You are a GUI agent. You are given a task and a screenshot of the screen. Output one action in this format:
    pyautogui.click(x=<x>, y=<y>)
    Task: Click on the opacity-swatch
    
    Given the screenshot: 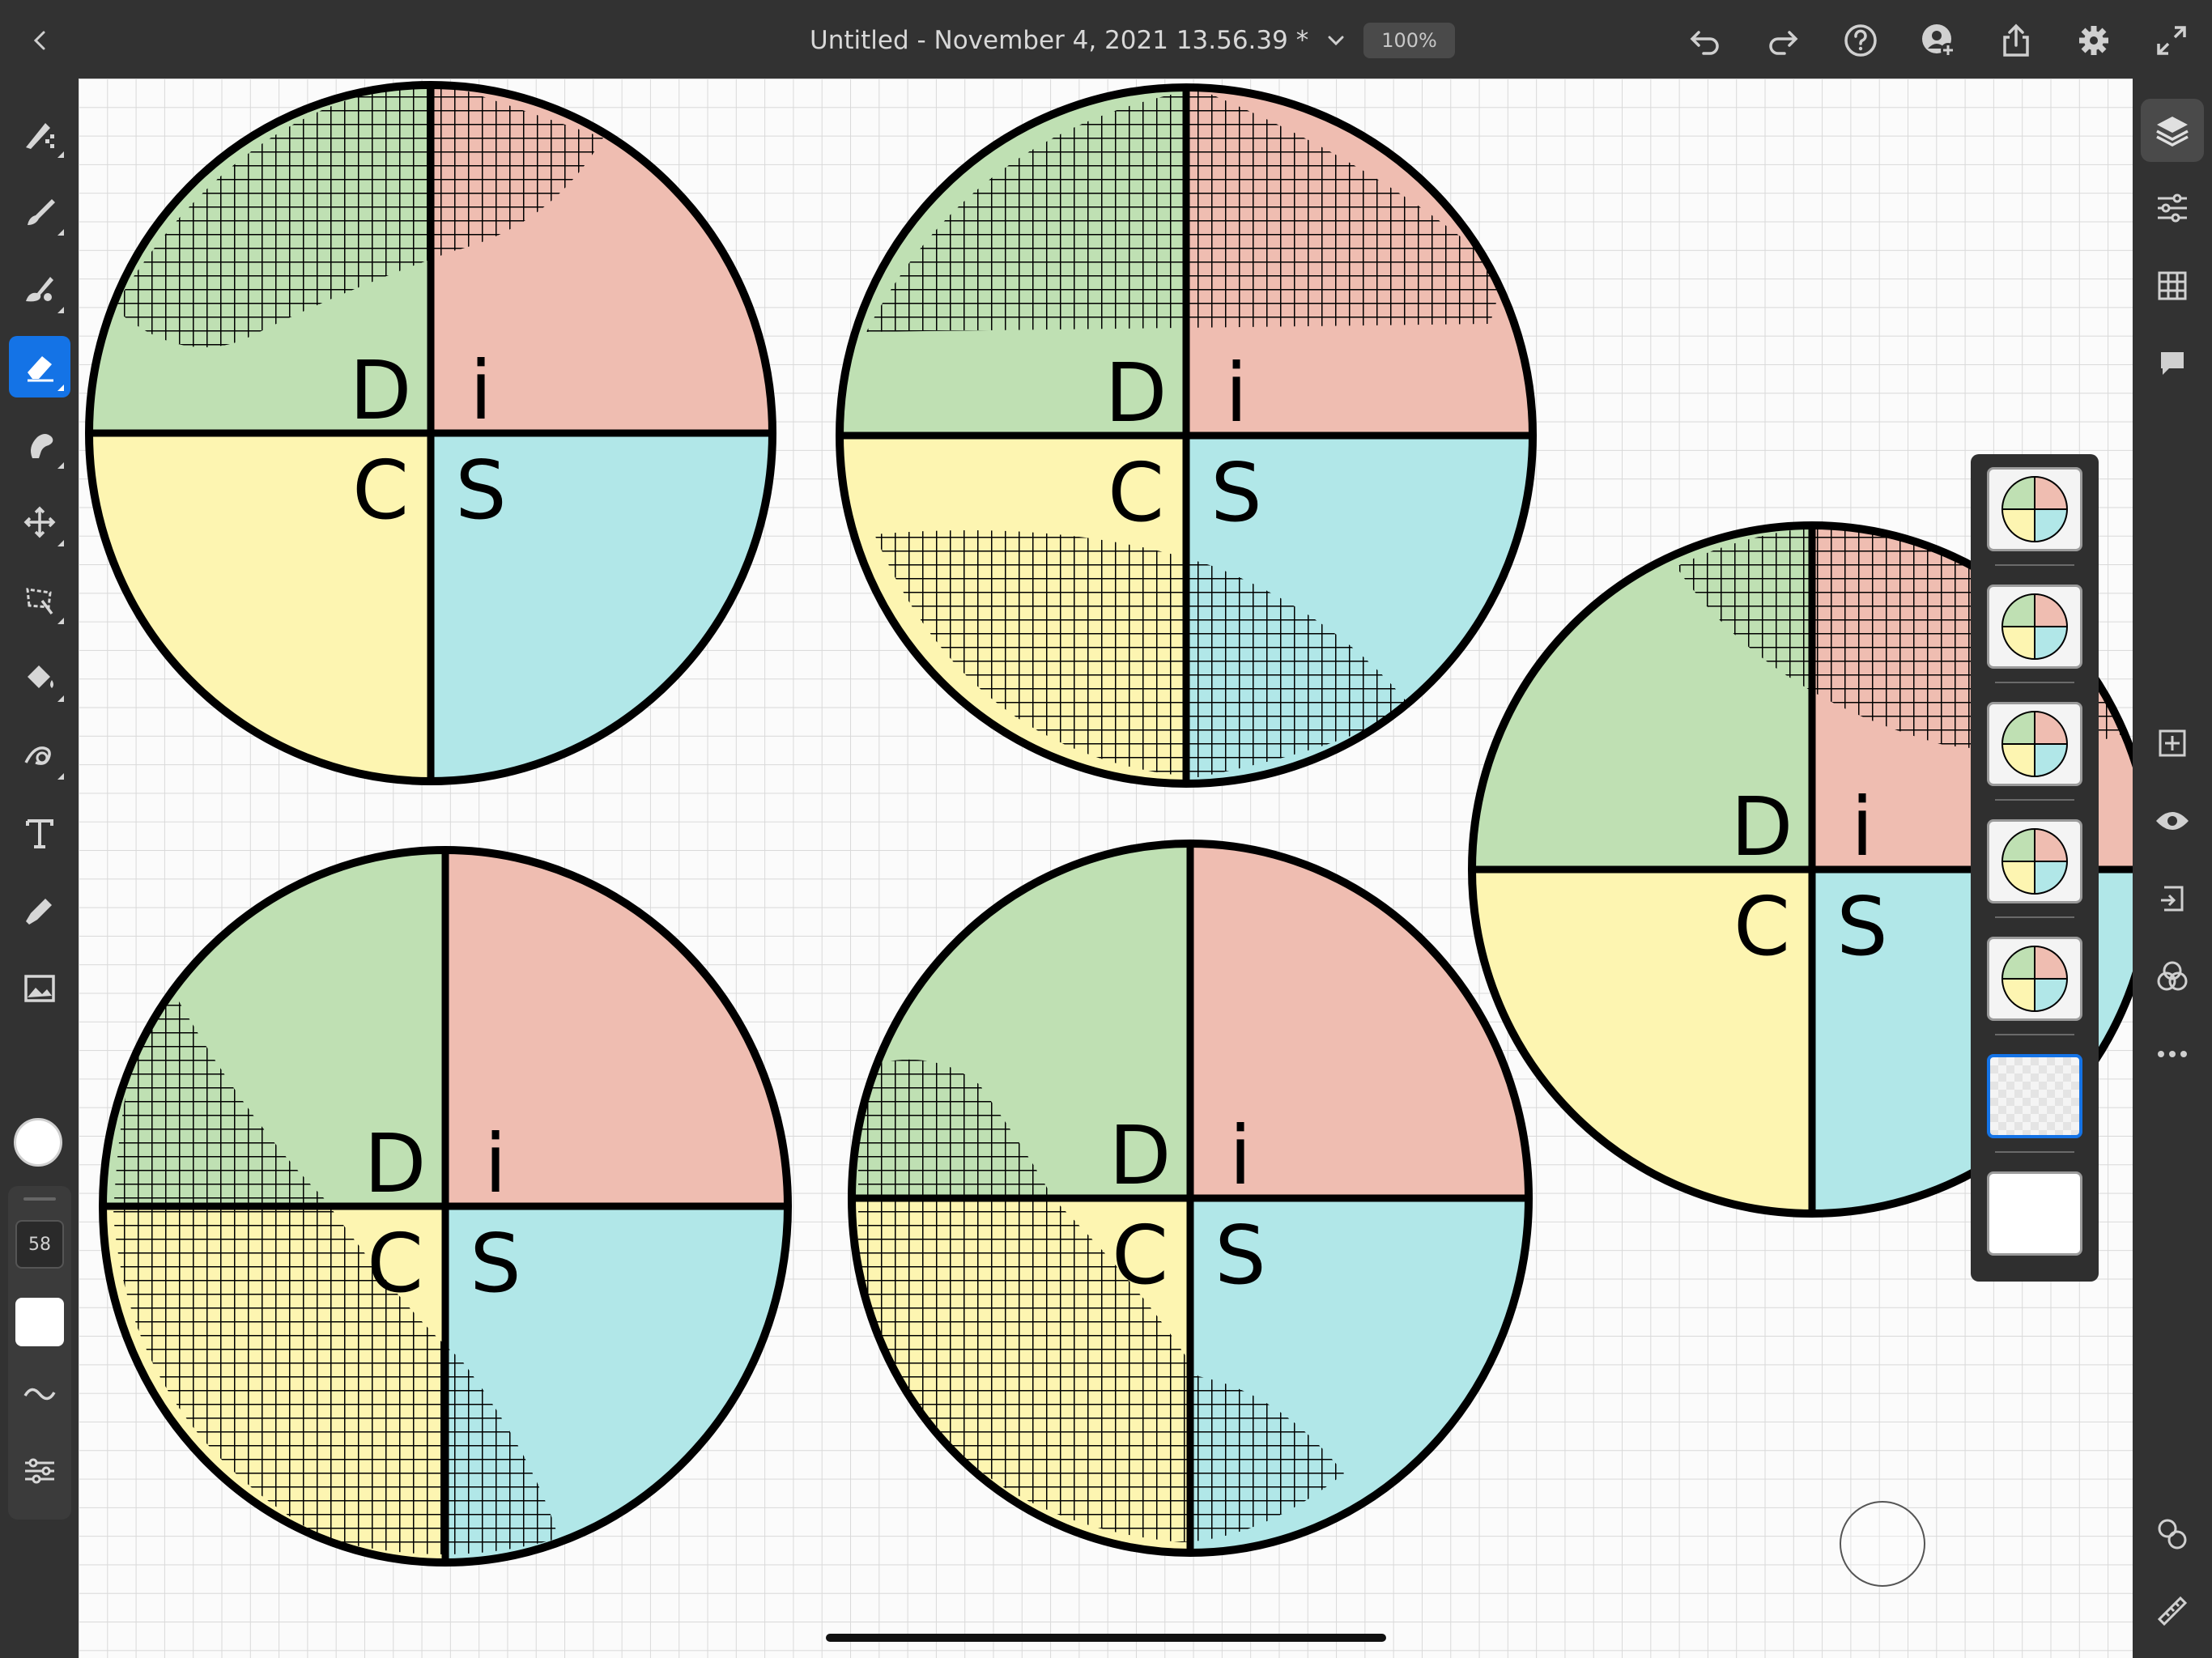 What is the action you would take?
    pyautogui.click(x=39, y=1322)
    